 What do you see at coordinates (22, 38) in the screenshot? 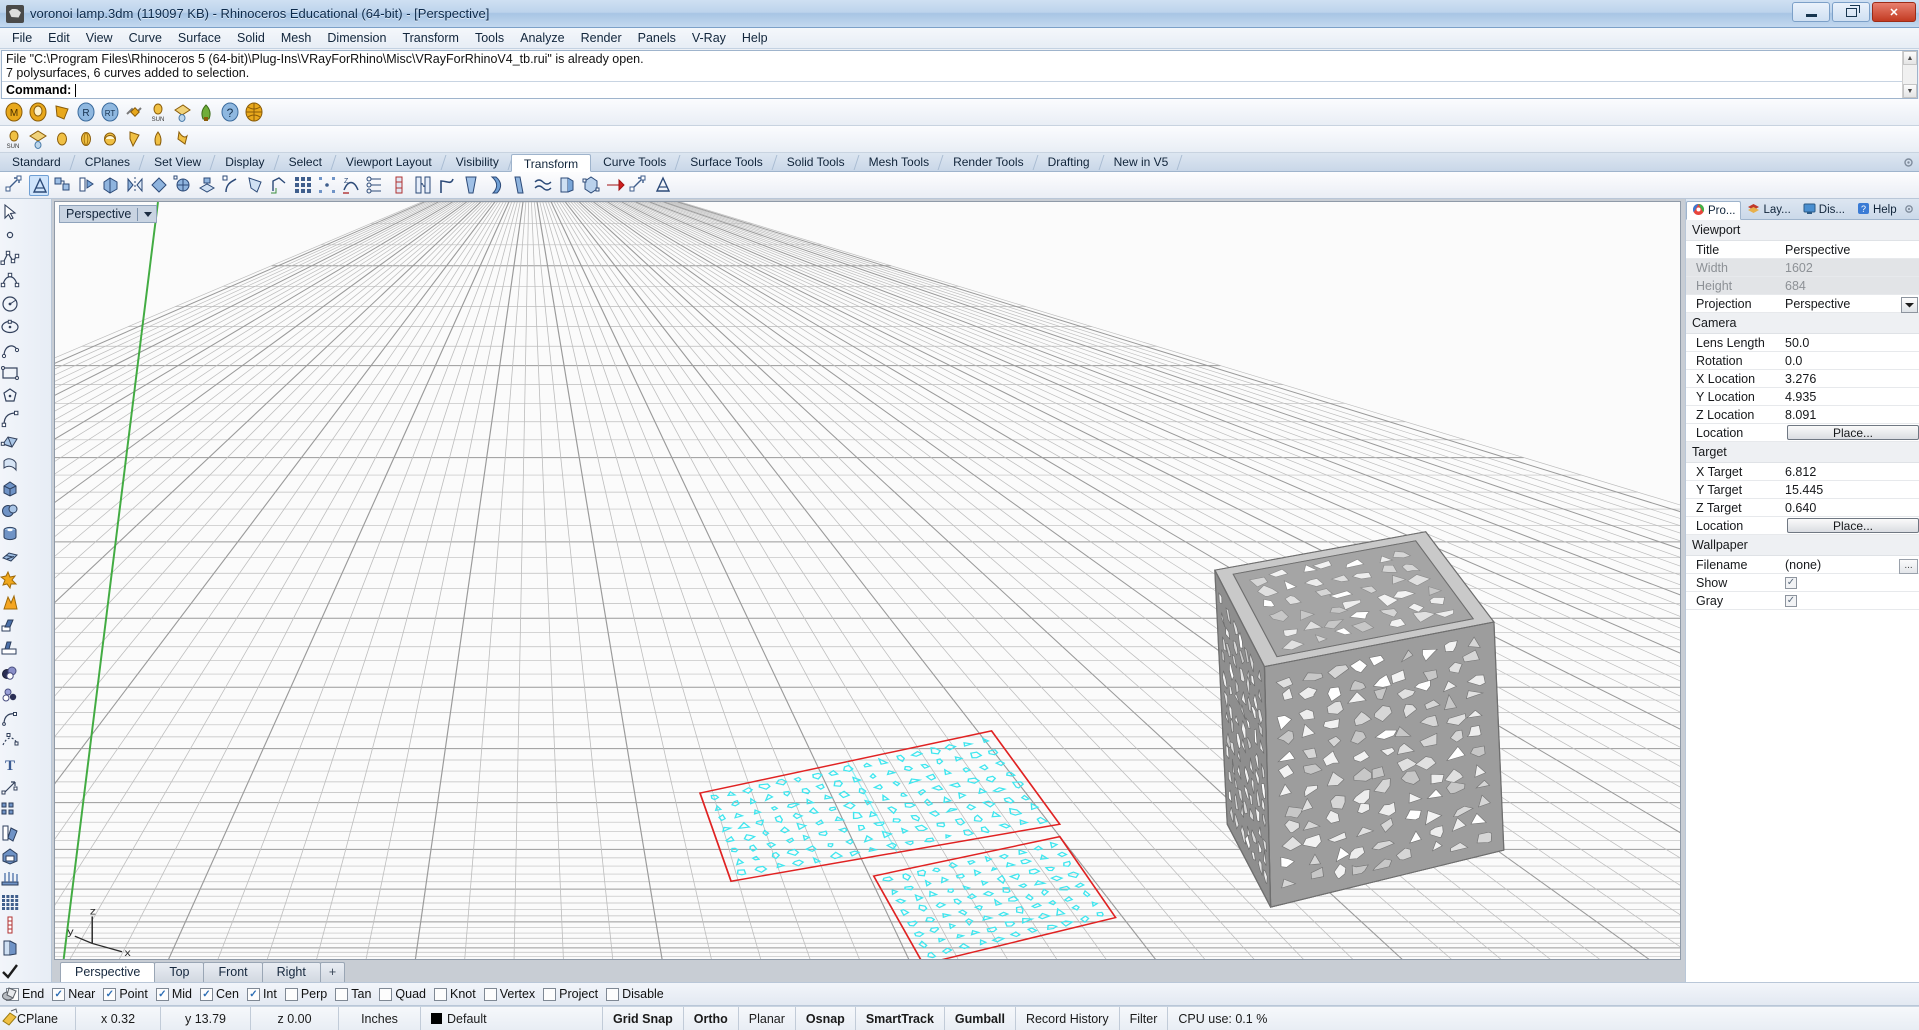
I see `menu-item-file: File` at bounding box center [22, 38].